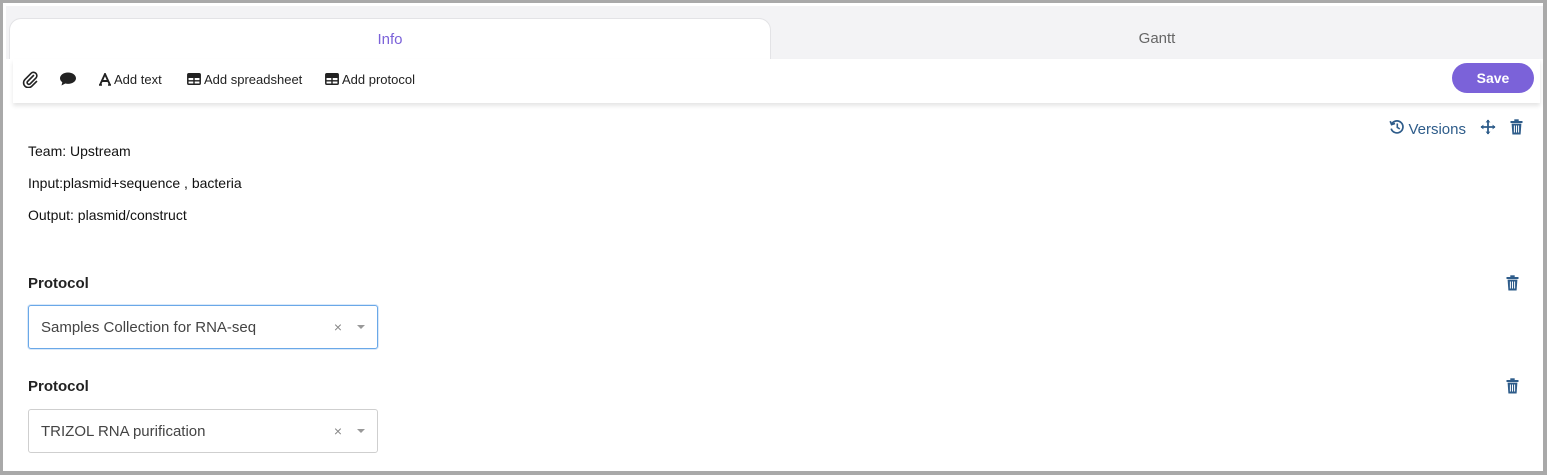  I want to click on move-button, so click(1488, 129).